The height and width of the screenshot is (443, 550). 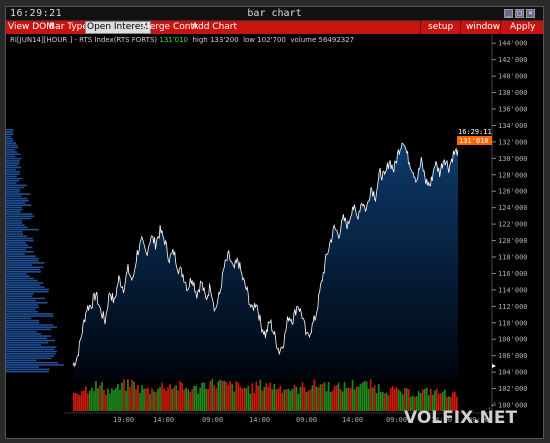 I want to click on price-tick-label: 112'000, so click(x=513, y=307).